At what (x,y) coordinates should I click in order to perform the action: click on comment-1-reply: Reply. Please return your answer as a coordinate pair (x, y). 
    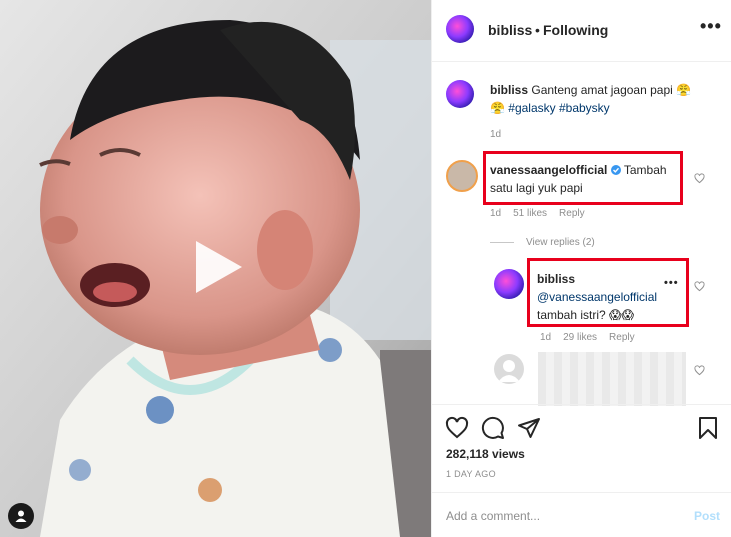
    Looking at the image, I should click on (572, 213).